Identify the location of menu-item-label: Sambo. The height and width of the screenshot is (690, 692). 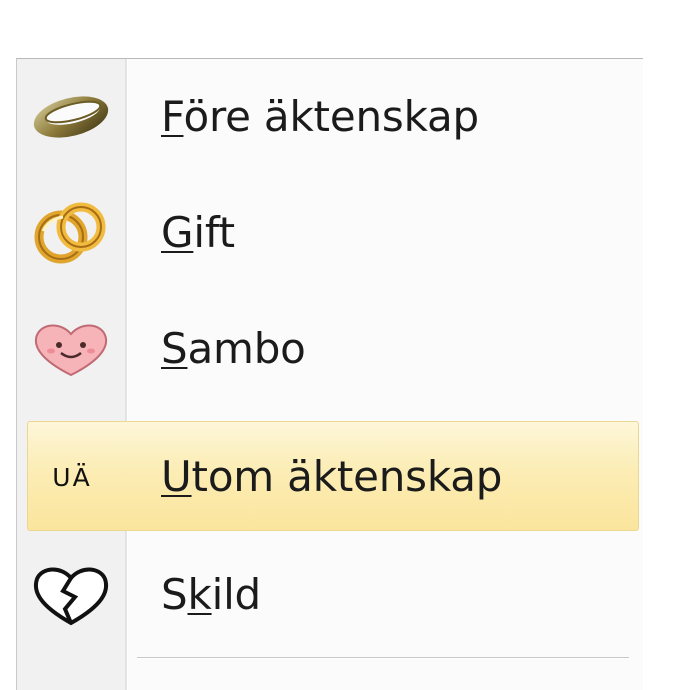
(233, 348).